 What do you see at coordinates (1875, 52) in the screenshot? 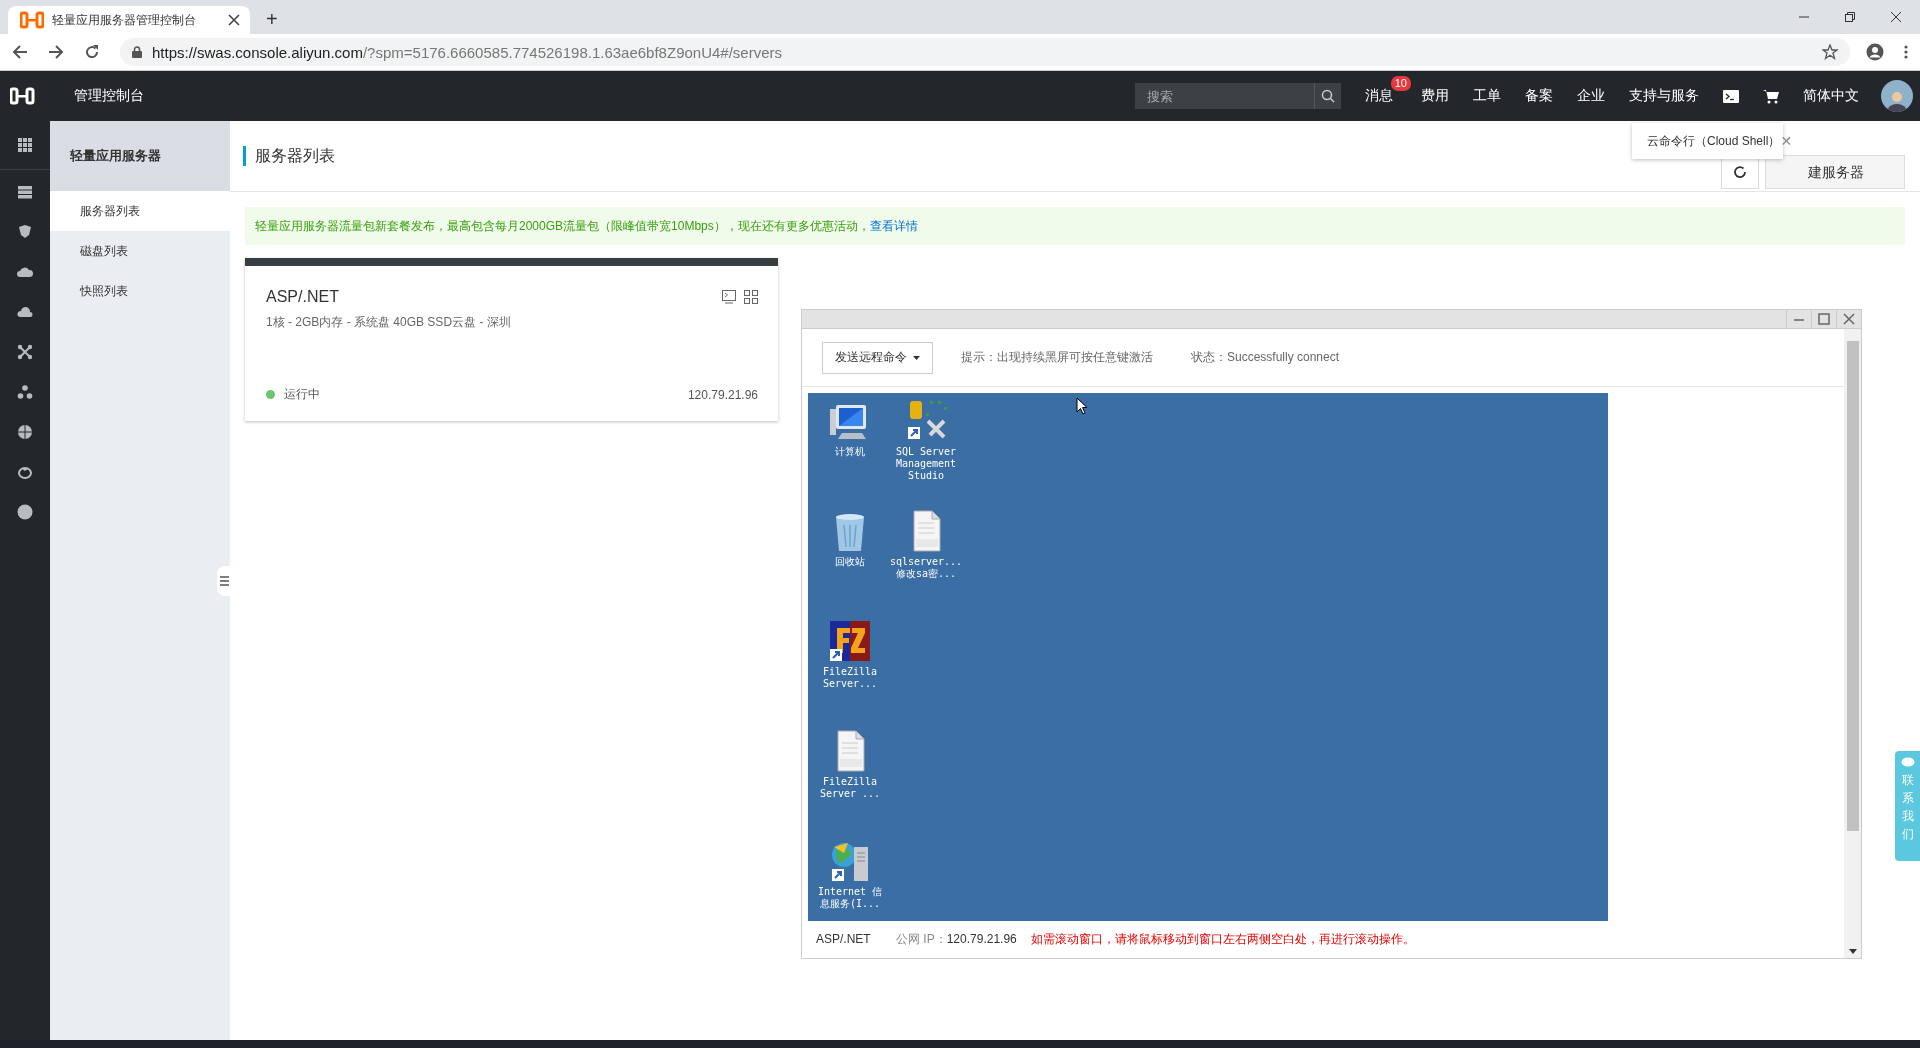
I see `account-icon` at bounding box center [1875, 52].